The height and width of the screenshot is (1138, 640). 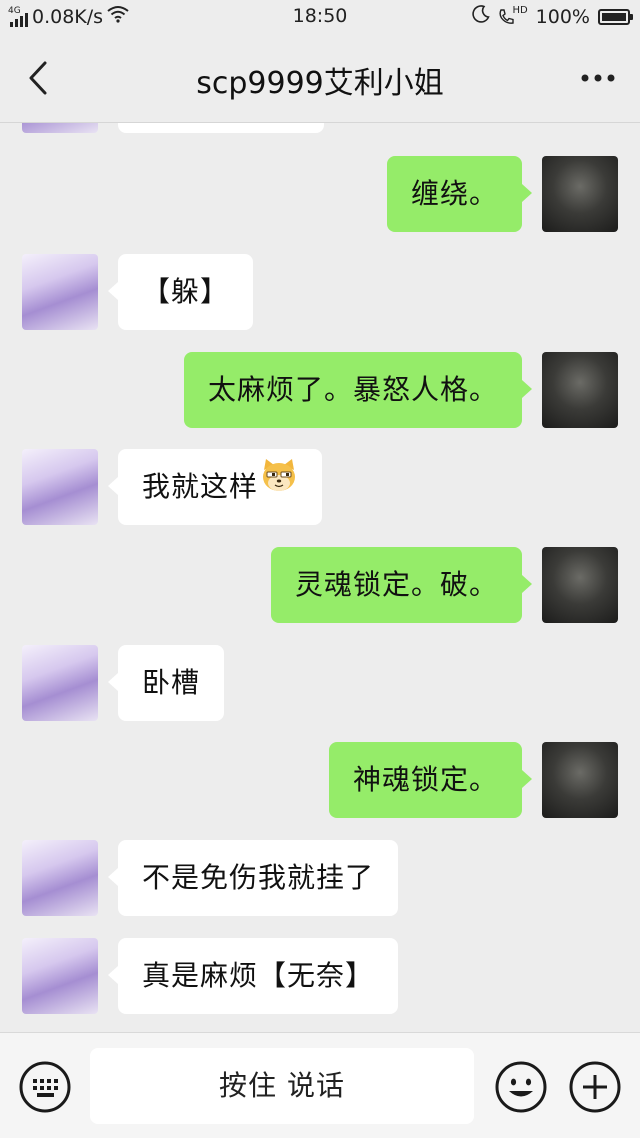 I want to click on hd-call-icon: HD, so click(x=513, y=15).